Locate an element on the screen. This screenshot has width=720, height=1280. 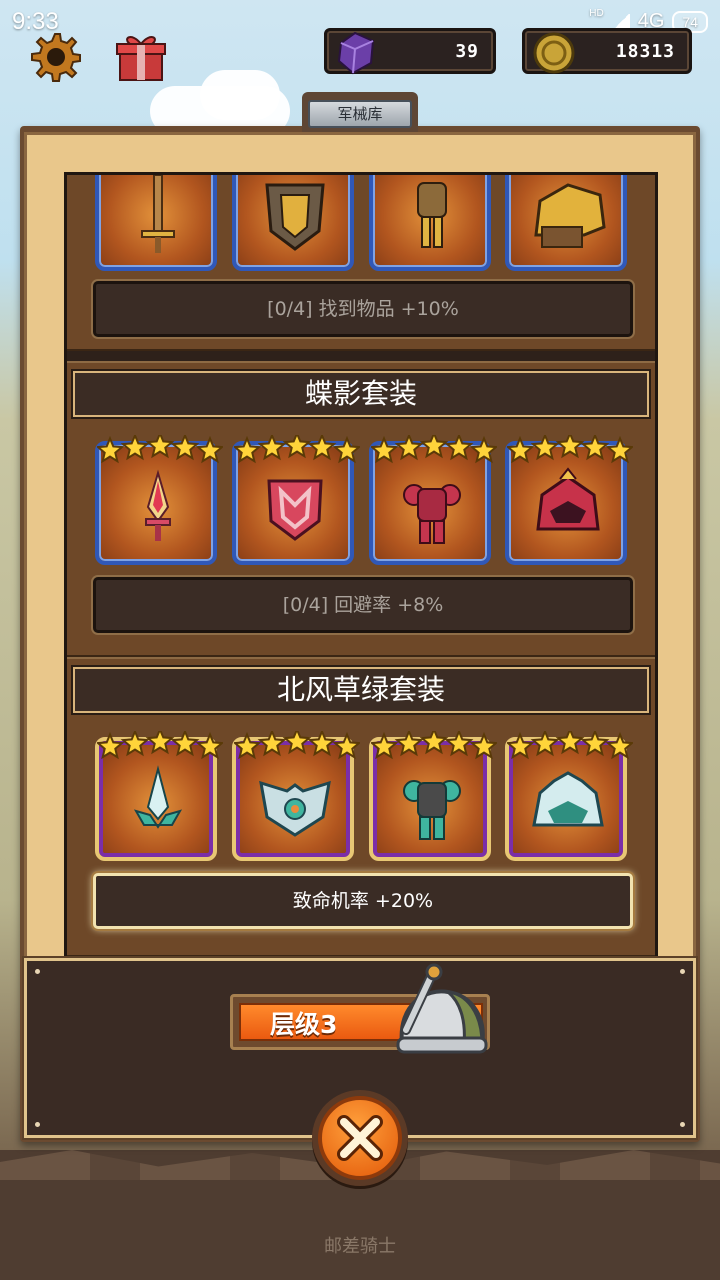
set-title: 北风草绿套装 is located at coordinates (361, 690).